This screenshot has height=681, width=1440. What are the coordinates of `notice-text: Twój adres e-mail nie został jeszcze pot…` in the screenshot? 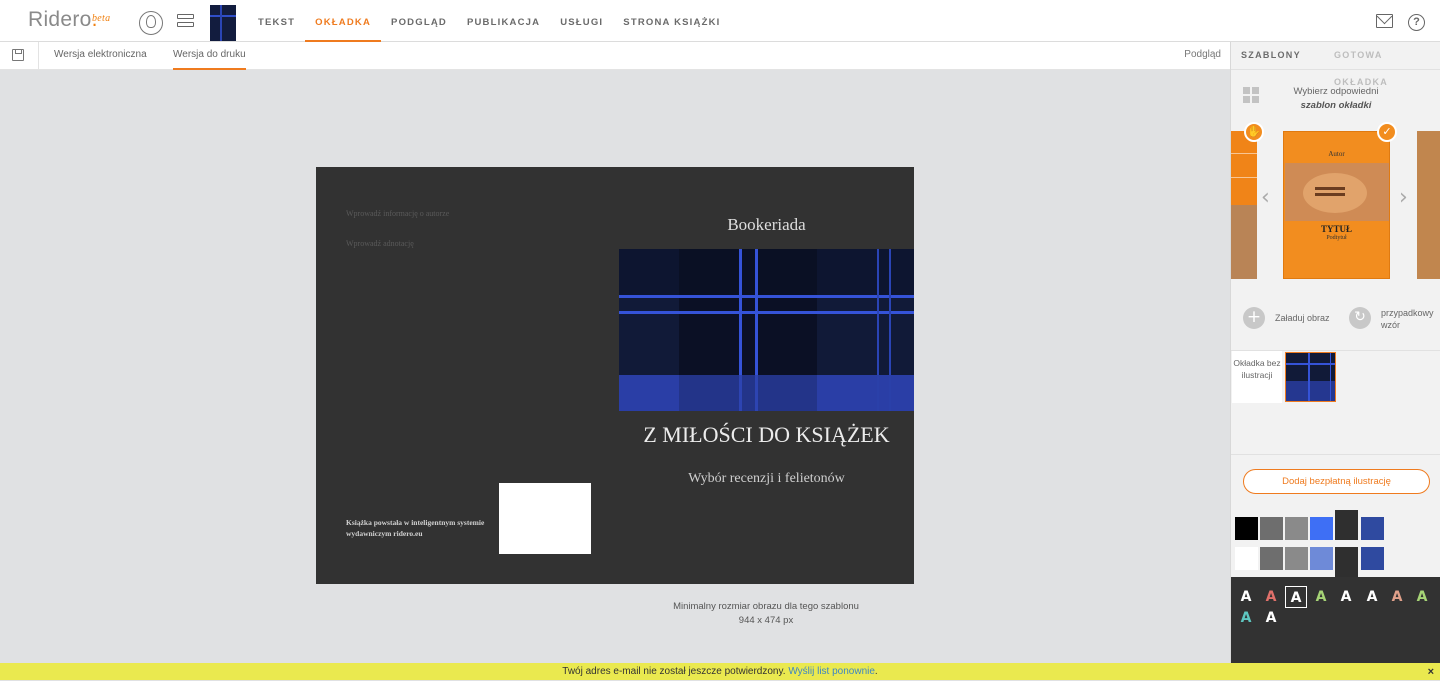 It's located at (674, 671).